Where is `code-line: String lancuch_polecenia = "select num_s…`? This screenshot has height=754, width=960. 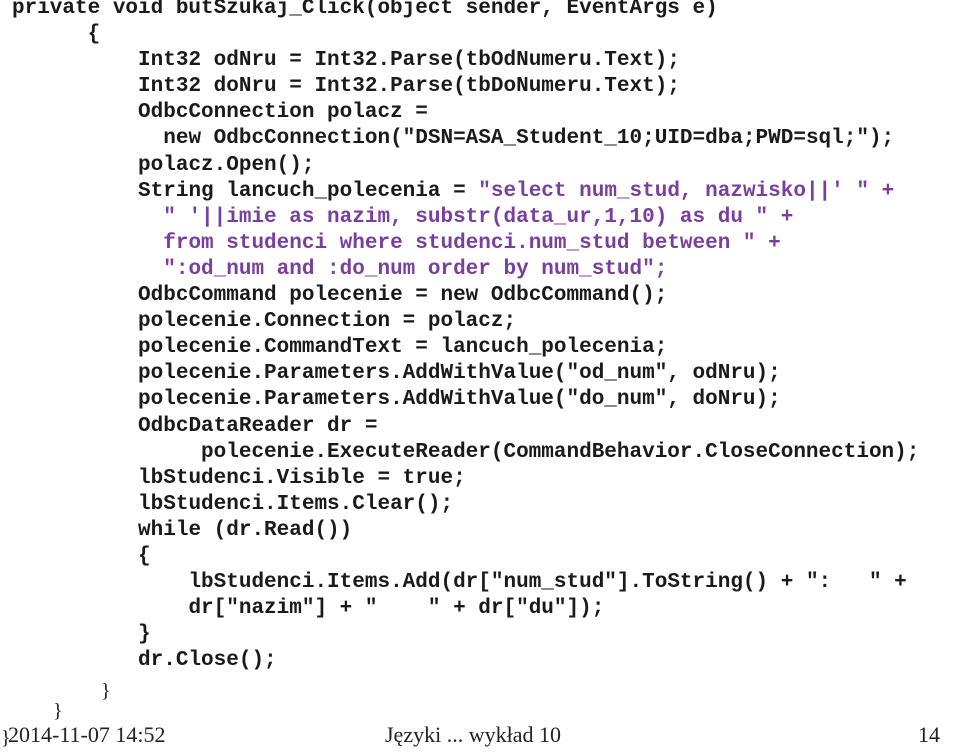
code-line: String lancuch_polecenia = "select num_s… is located at coordinates (465, 192).